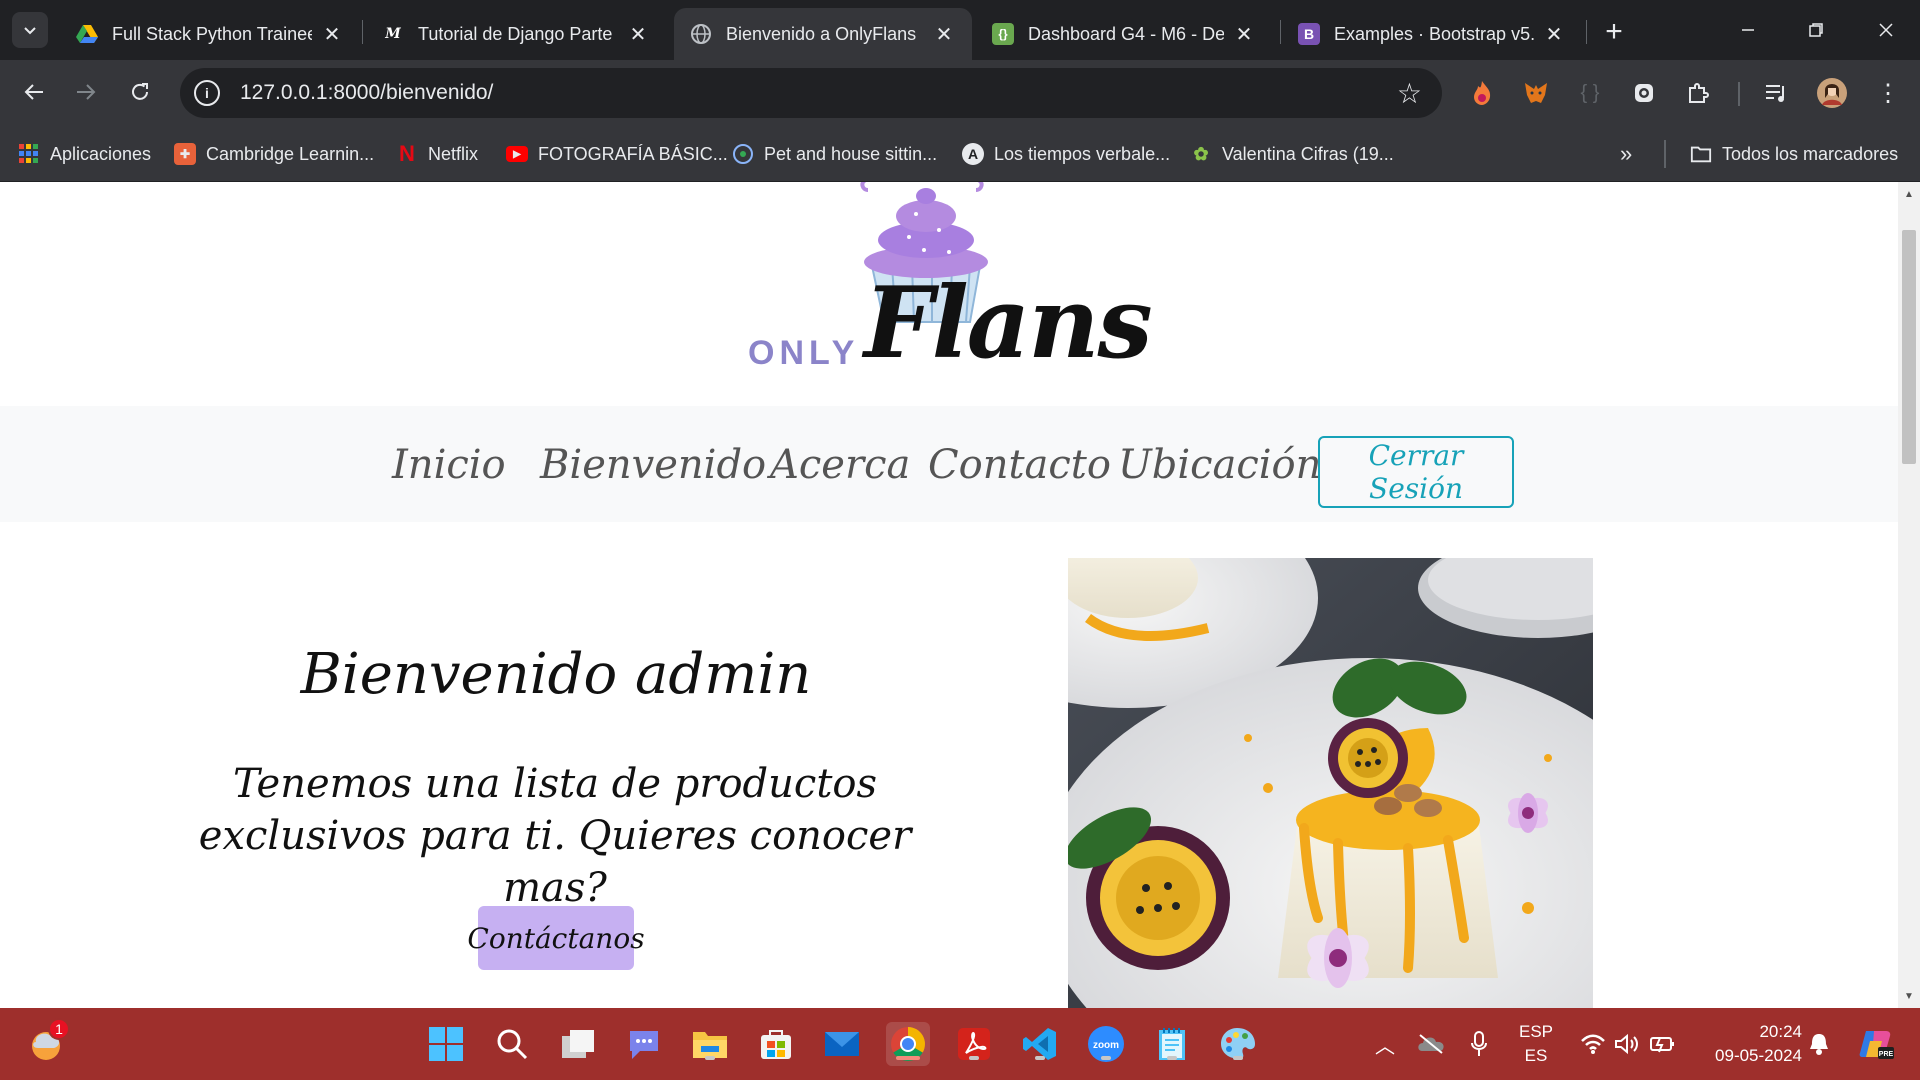  Describe the element at coordinates (1758, 1055) in the screenshot. I see `clock-date: 09-05-2024` at that location.